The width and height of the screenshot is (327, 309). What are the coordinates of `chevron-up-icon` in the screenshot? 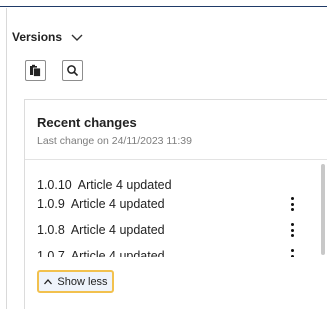 It's located at (48, 281).